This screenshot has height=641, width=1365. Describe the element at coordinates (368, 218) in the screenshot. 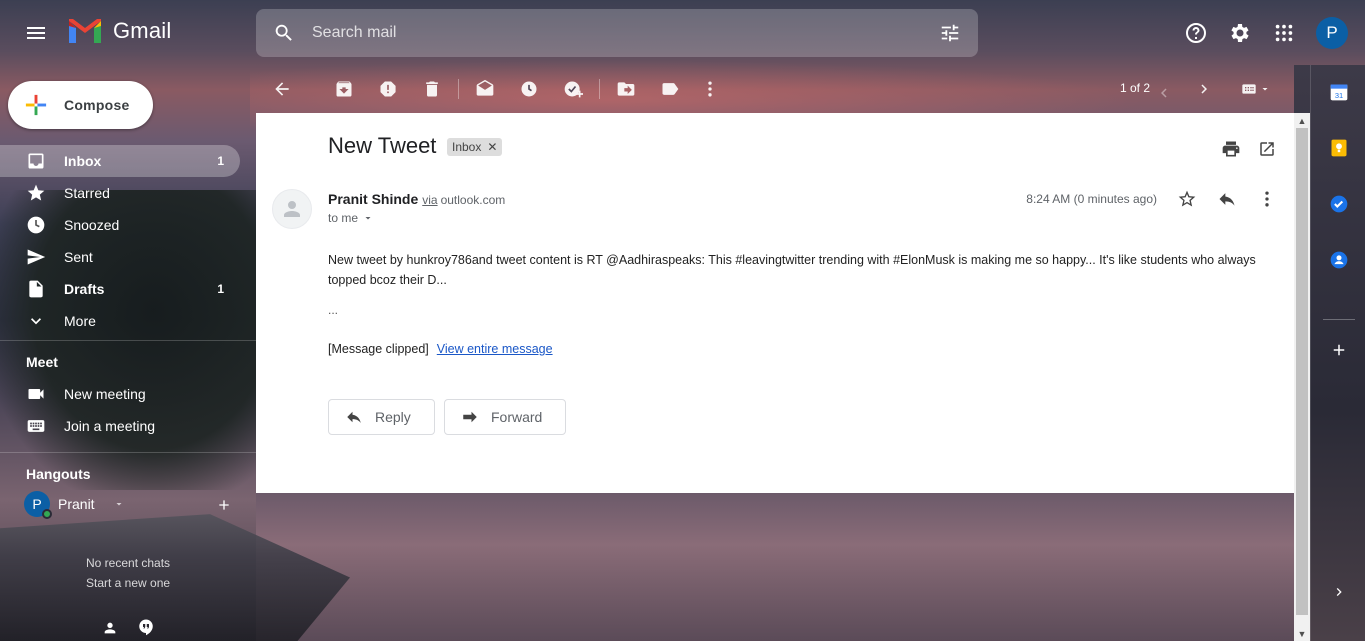

I see `details-dropdown-icon` at that location.